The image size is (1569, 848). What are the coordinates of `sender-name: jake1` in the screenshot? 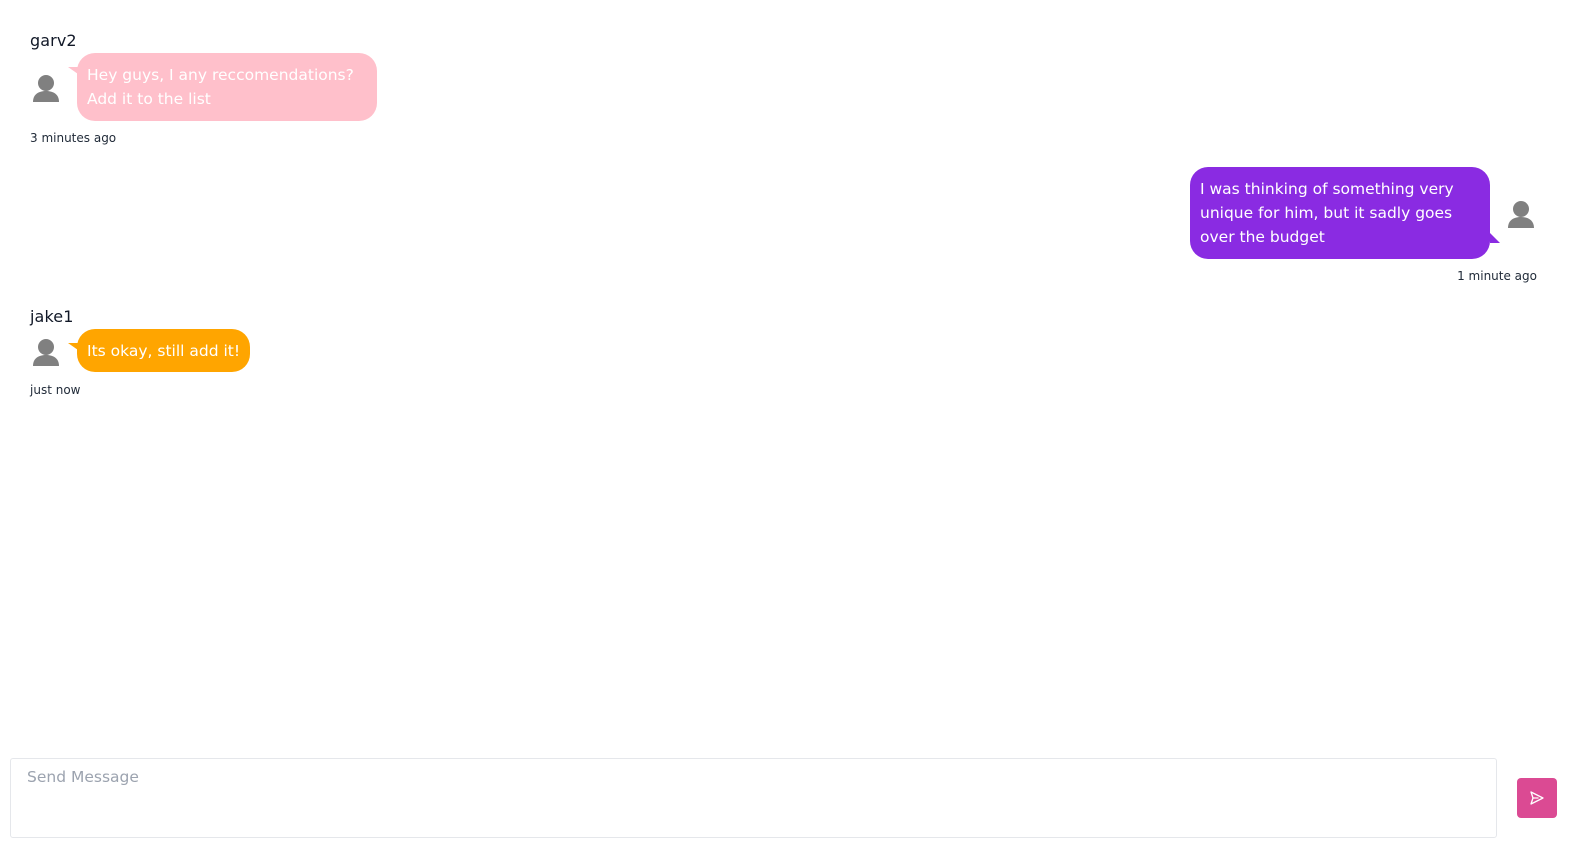 It's located at (52, 316).